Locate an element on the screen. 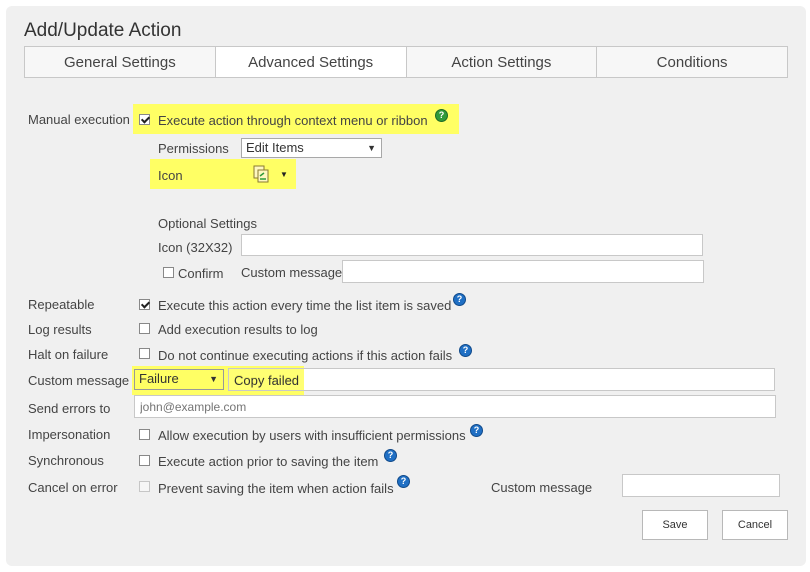 The image size is (810, 572). halt-on-failure-checkbox is located at coordinates (144, 353).